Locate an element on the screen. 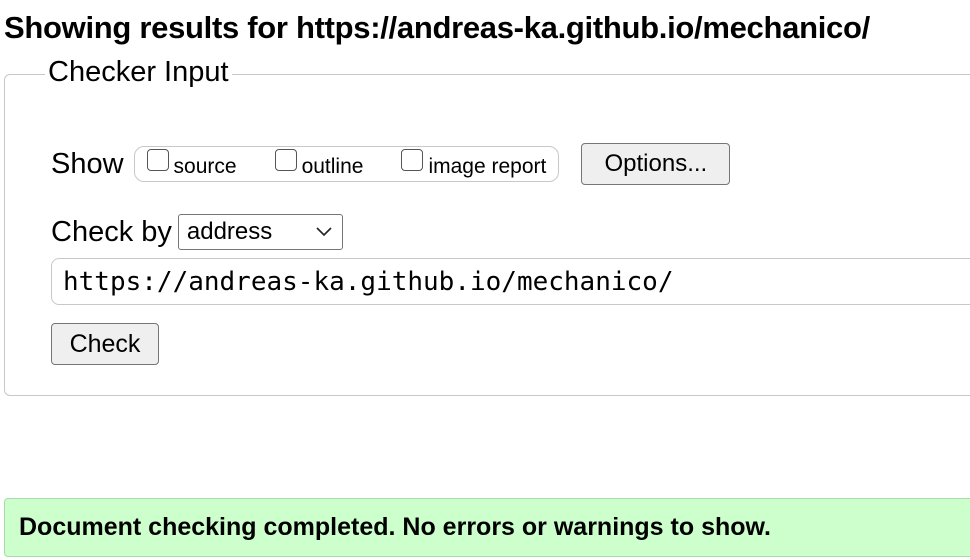  check-by-select: address is located at coordinates (260, 232).